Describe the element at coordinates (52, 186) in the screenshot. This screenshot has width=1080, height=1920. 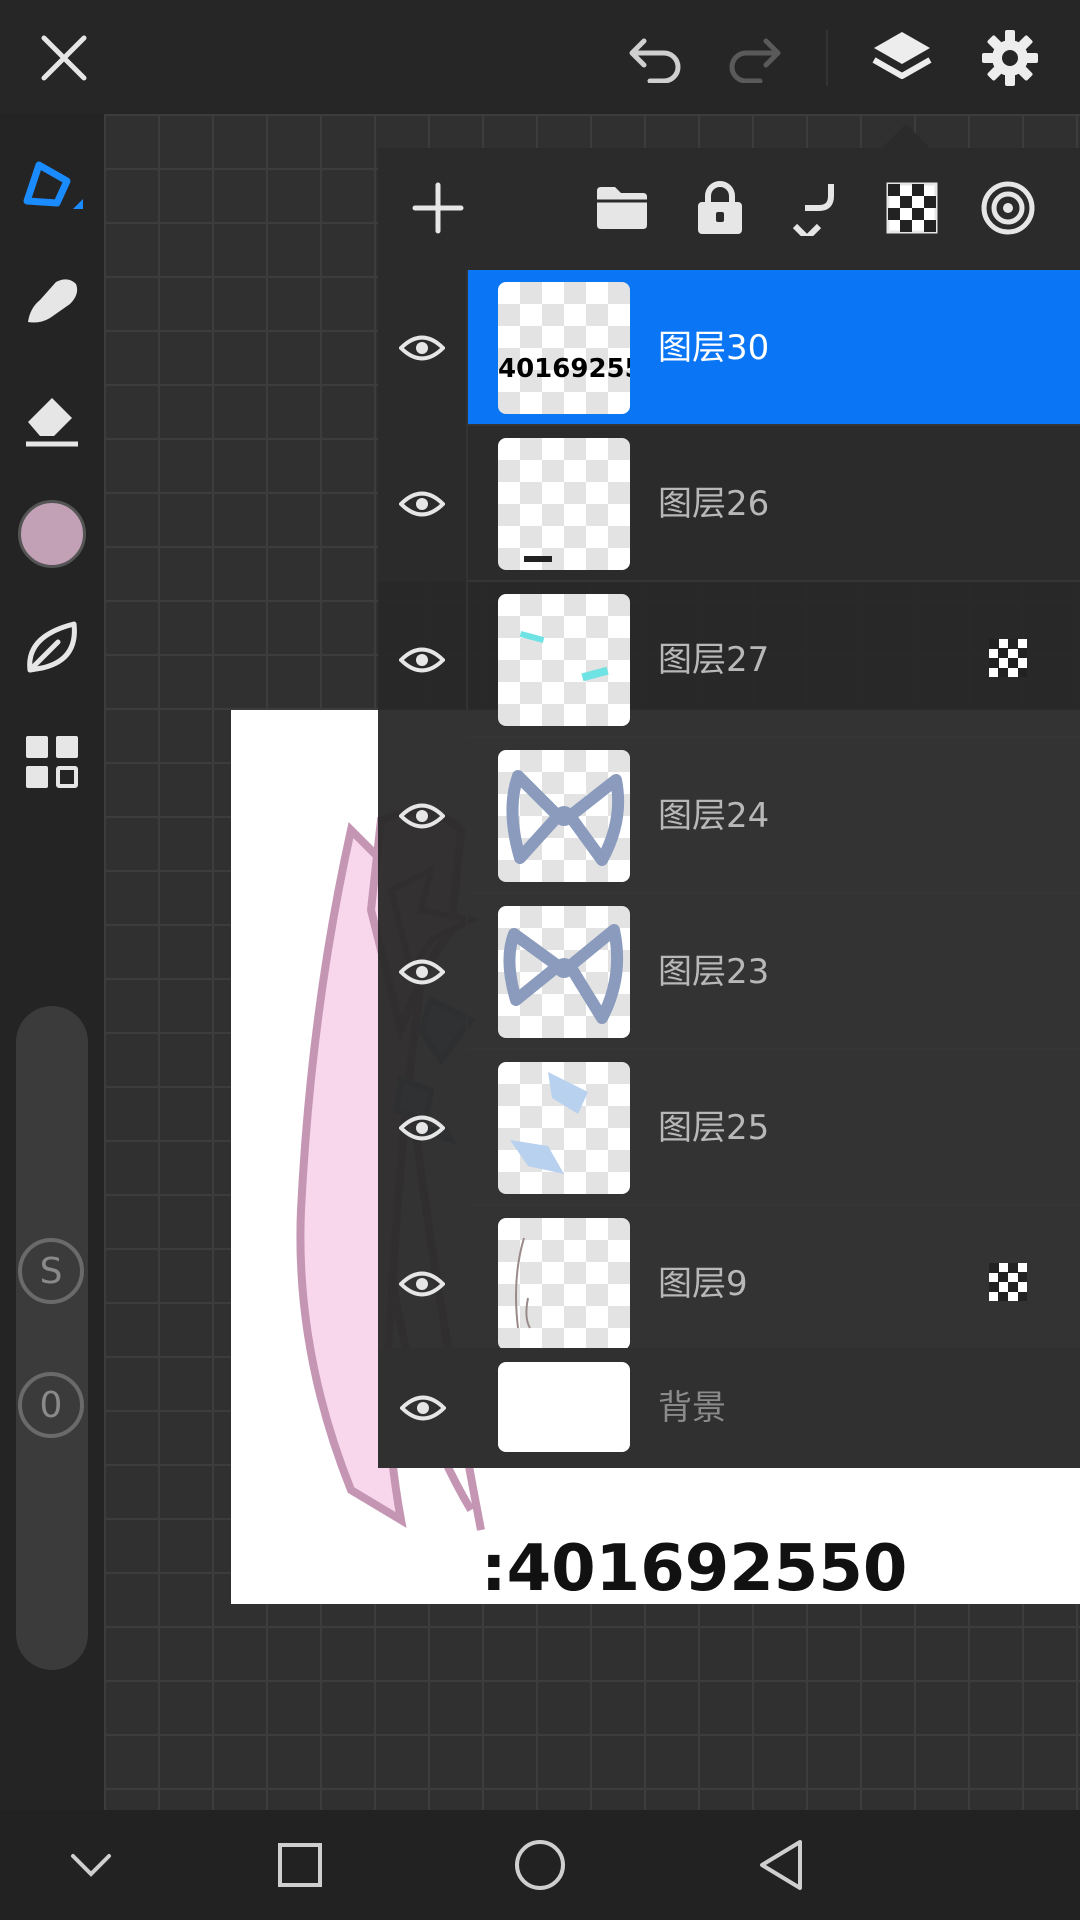
I see `pencil-icon` at that location.